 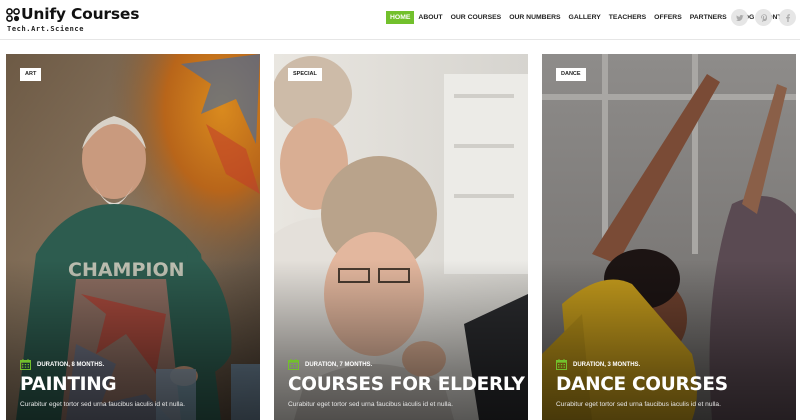 I want to click on facebook-icon, so click(x=787, y=17).